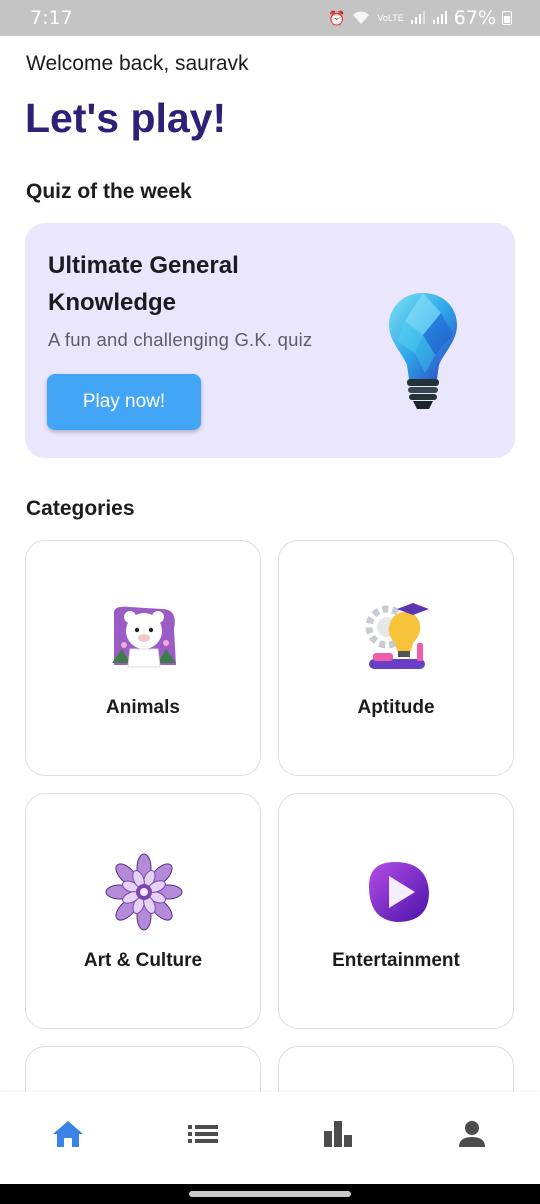 This screenshot has width=540, height=1204. I want to click on play-now-button: Play now!, so click(124, 402).